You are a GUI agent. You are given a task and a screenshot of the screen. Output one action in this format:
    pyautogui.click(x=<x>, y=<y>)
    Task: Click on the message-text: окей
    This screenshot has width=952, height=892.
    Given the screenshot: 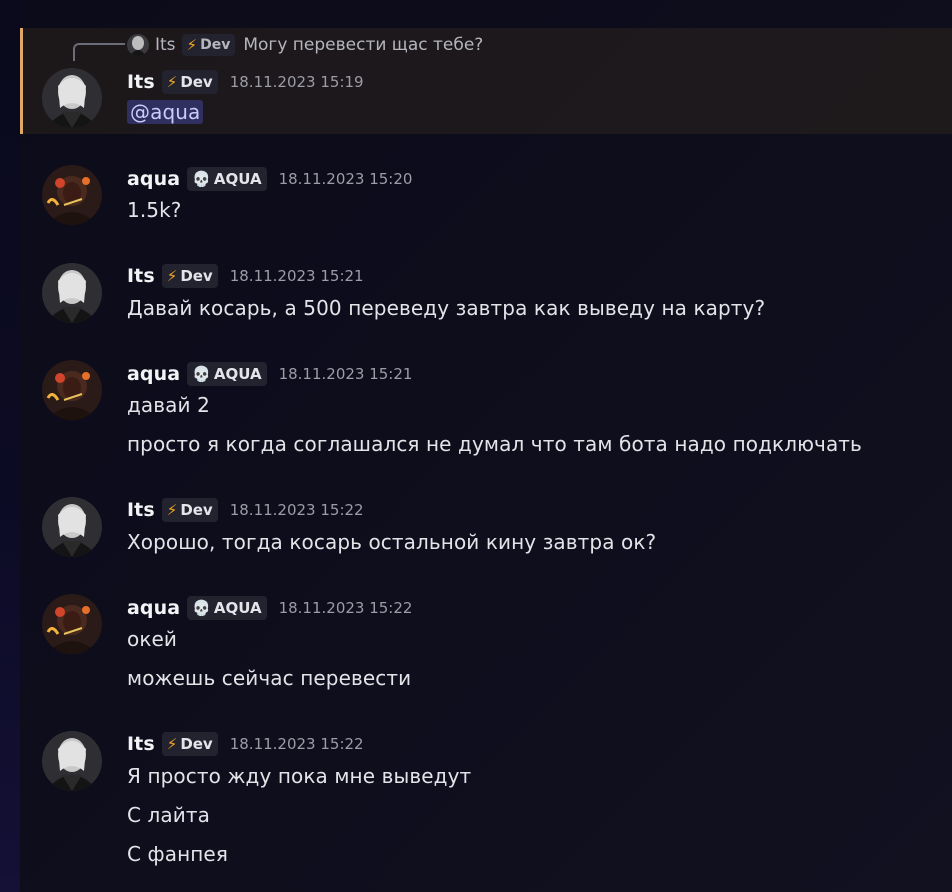 What is the action you would take?
    pyautogui.click(x=152, y=639)
    